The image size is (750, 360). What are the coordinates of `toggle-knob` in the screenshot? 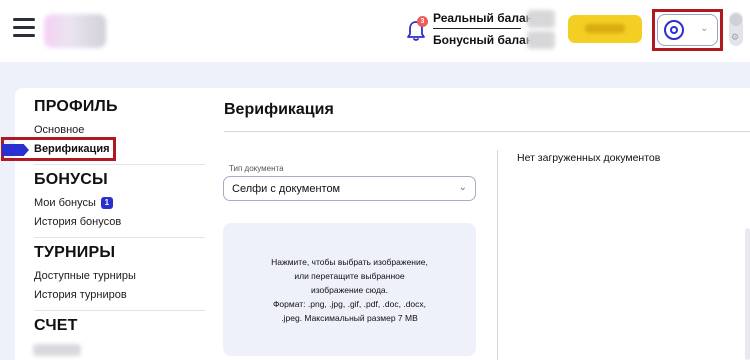 It's located at (736, 20).